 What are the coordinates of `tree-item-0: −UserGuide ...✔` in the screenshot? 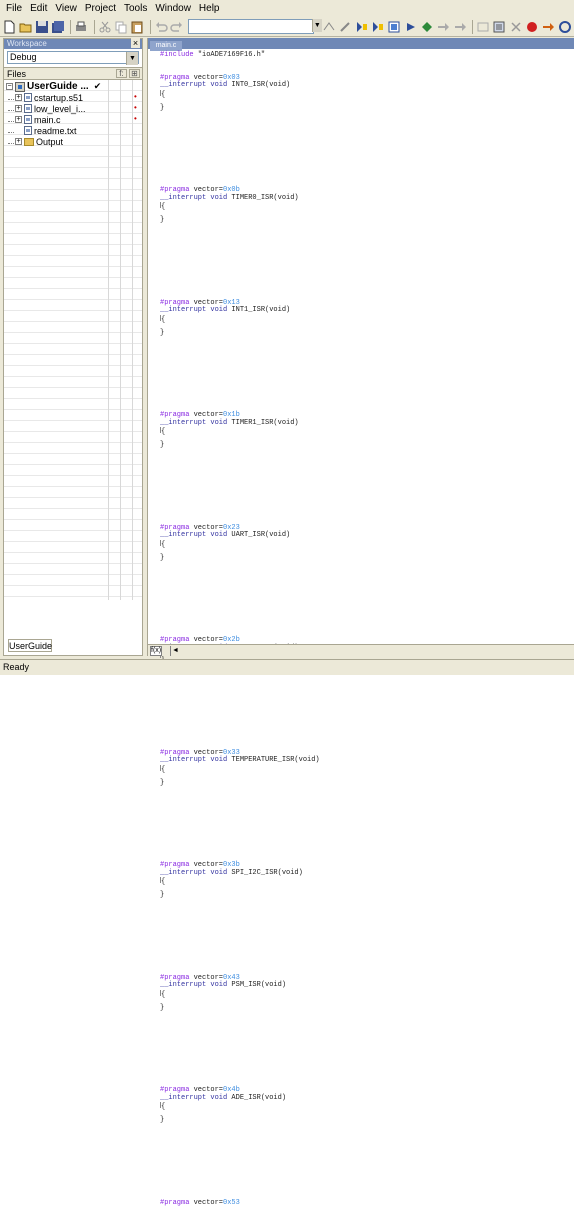 It's located at (53, 86).